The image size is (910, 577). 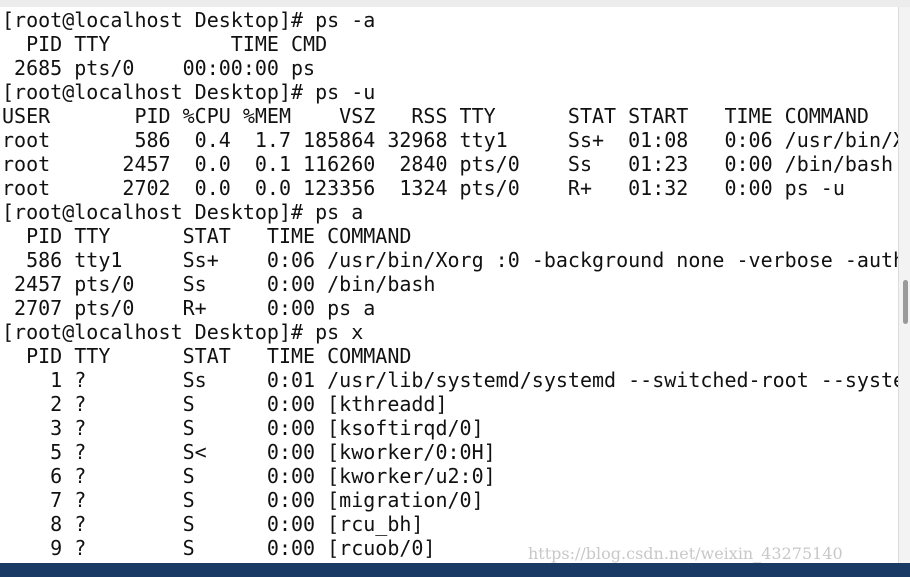 I want to click on terminal-line: [root@localhost Desktop]# ps x, so click(x=183, y=332).